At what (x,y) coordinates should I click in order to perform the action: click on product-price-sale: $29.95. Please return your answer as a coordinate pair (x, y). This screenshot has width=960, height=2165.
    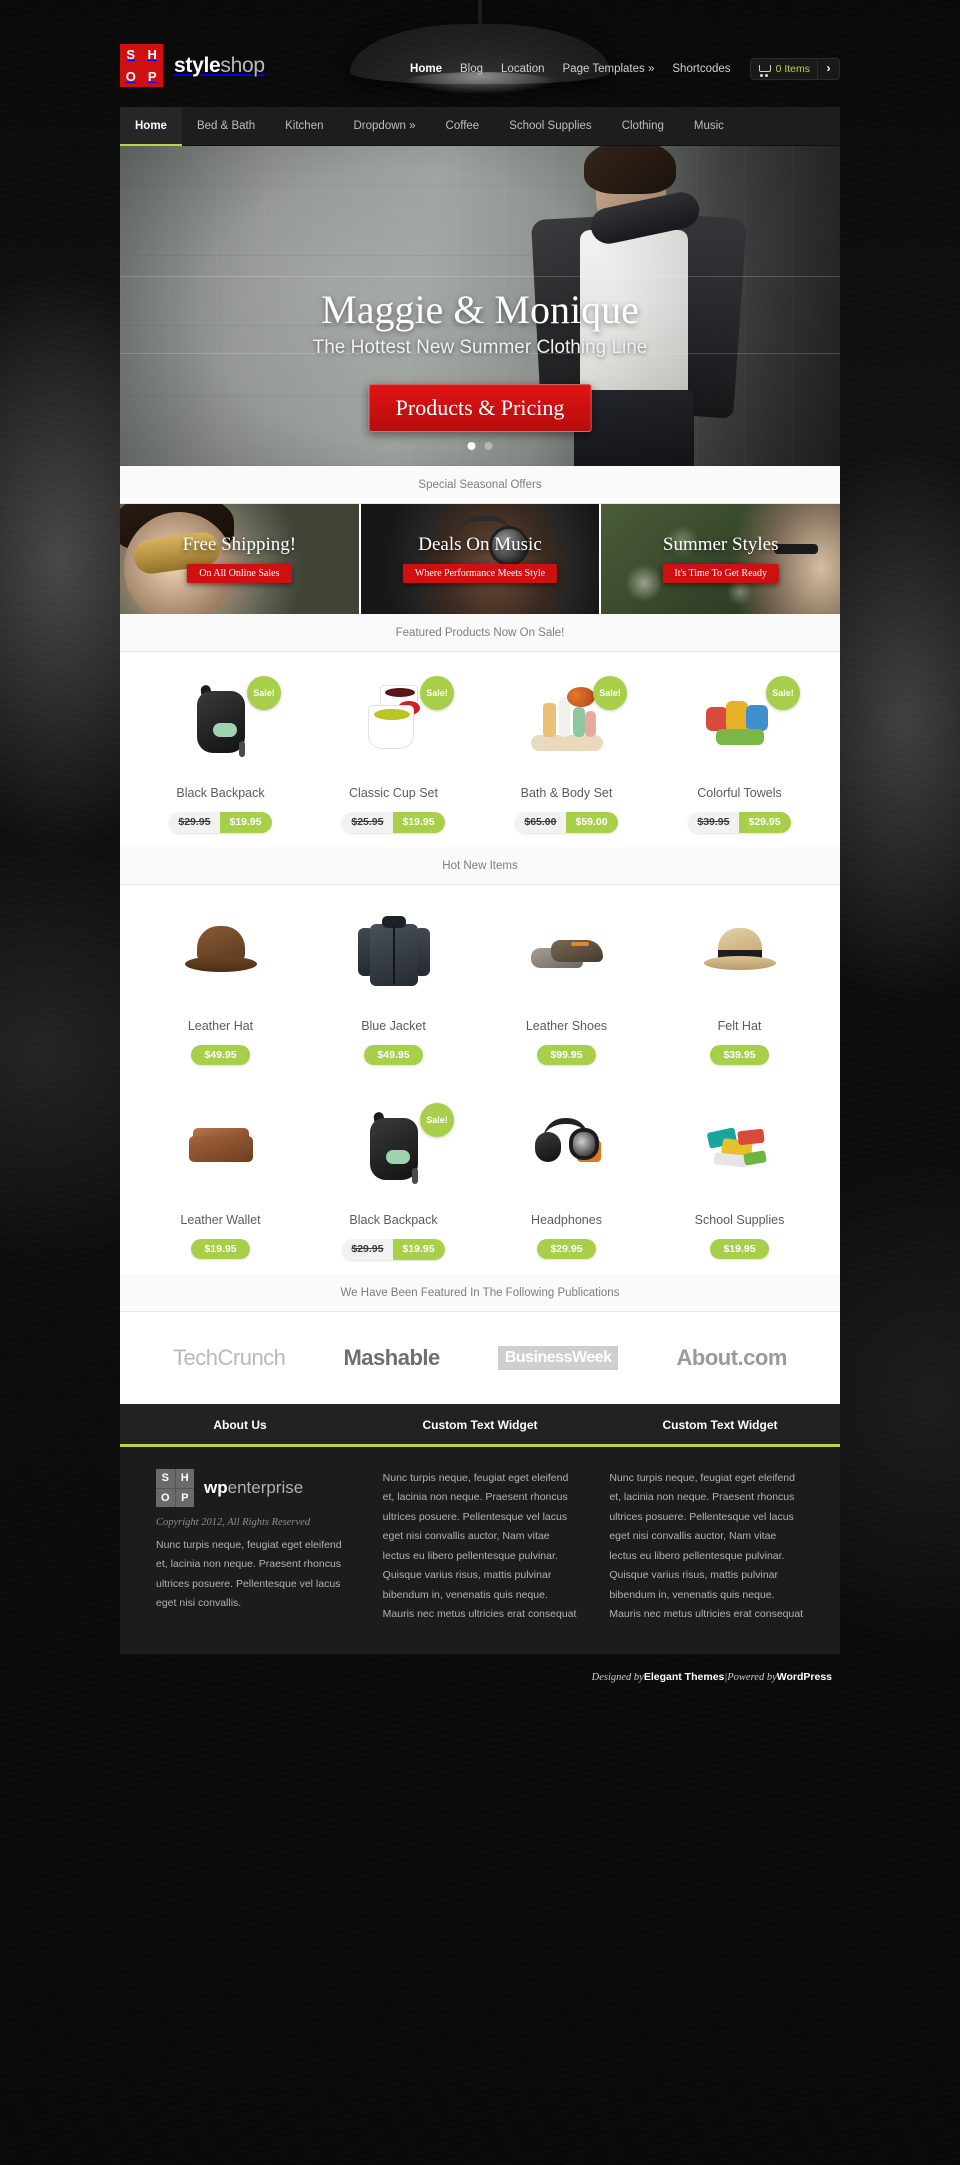
    Looking at the image, I should click on (764, 822).